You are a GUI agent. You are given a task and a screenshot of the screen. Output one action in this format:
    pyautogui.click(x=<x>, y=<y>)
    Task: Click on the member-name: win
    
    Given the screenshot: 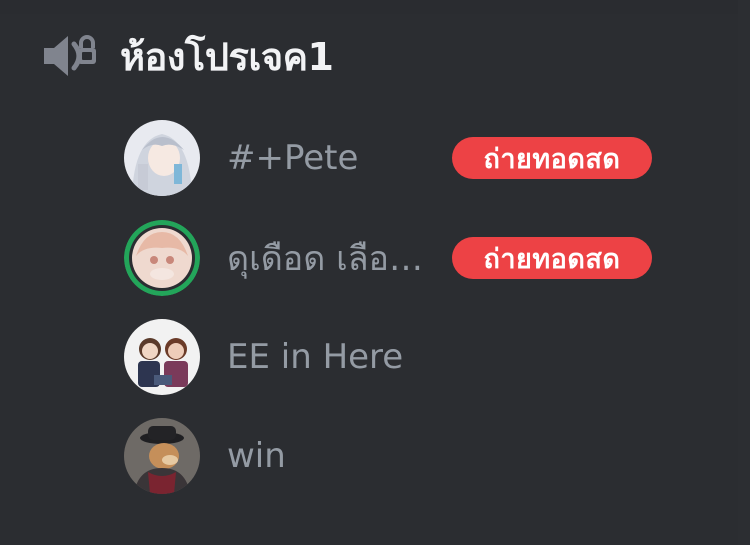 What is the action you would take?
    pyautogui.click(x=256, y=456)
    